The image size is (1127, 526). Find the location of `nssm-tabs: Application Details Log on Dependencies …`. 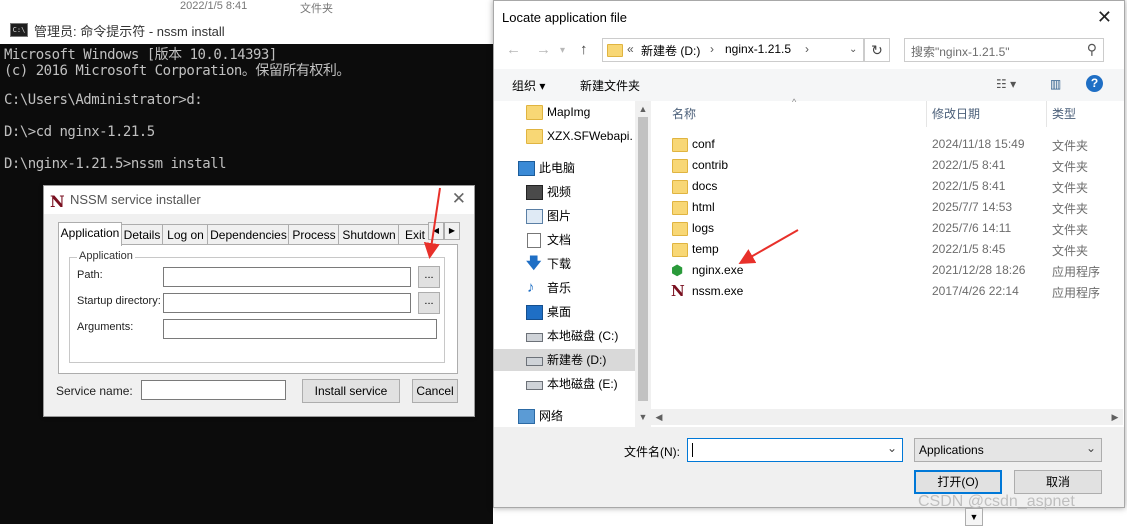

nssm-tabs: Application Details Log on Dependencies … is located at coordinates (261, 234).